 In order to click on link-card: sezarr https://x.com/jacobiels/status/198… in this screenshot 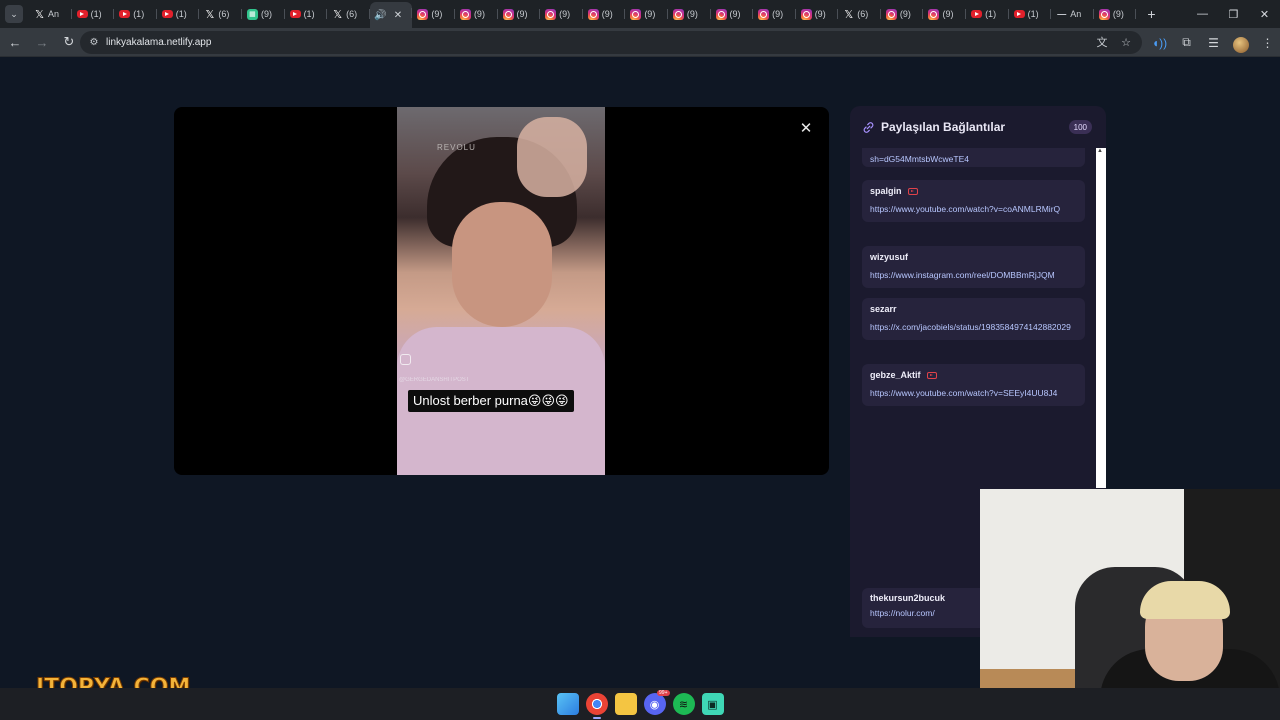, I will do `click(973, 319)`.